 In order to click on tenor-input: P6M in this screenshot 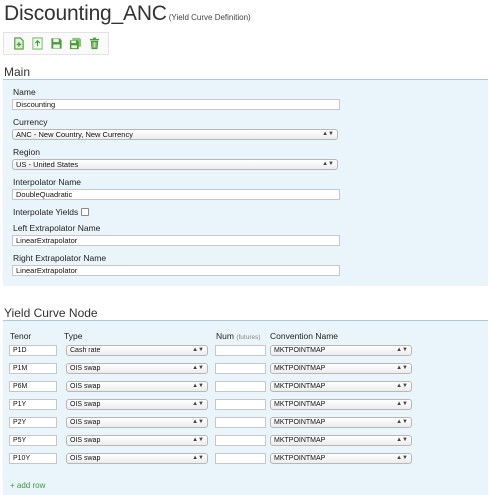, I will do `click(33, 386)`.